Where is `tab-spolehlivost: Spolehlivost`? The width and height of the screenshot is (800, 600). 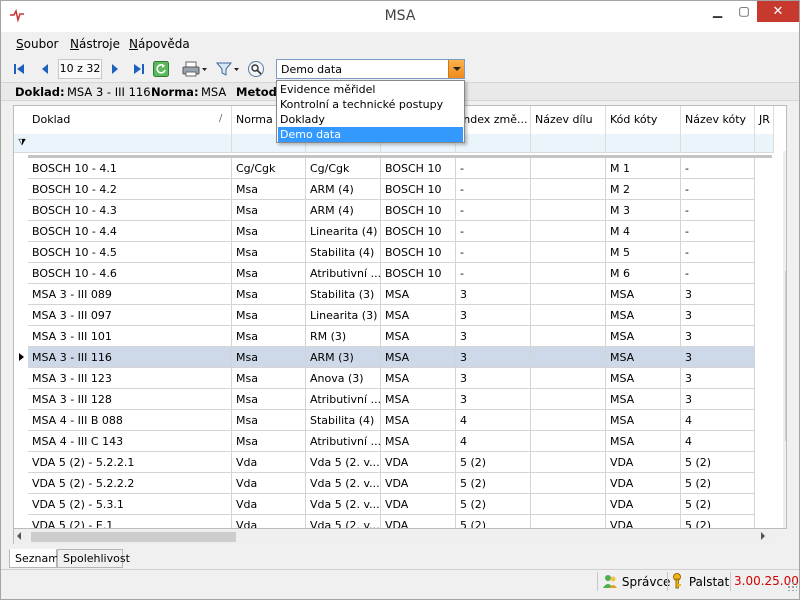
tab-spolehlivost: Spolehlivost is located at coordinates (93, 558).